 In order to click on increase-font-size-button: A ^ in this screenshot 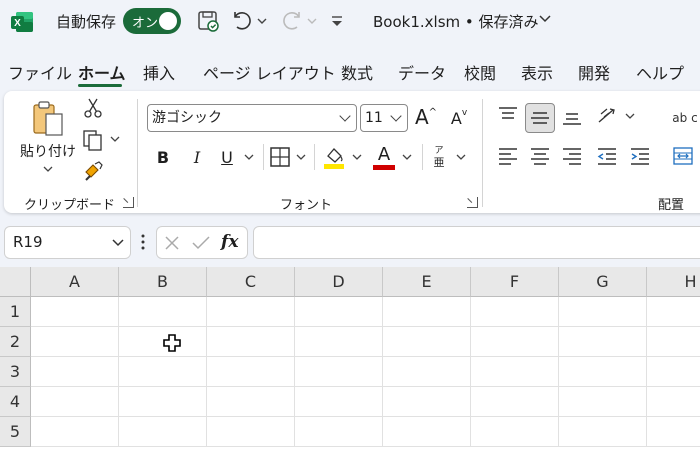, I will do `click(426, 117)`.